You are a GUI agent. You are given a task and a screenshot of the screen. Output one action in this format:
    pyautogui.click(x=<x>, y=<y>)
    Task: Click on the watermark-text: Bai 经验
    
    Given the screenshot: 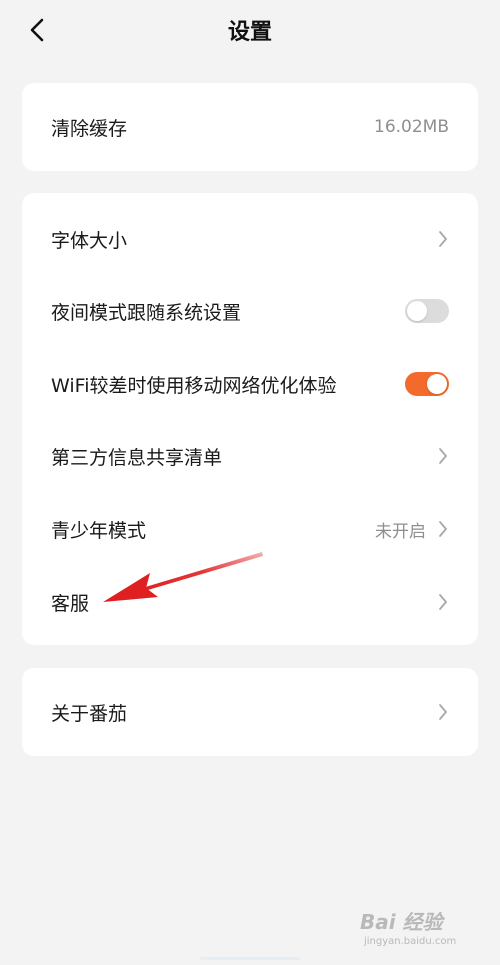 What is the action you would take?
    pyautogui.click(x=401, y=922)
    